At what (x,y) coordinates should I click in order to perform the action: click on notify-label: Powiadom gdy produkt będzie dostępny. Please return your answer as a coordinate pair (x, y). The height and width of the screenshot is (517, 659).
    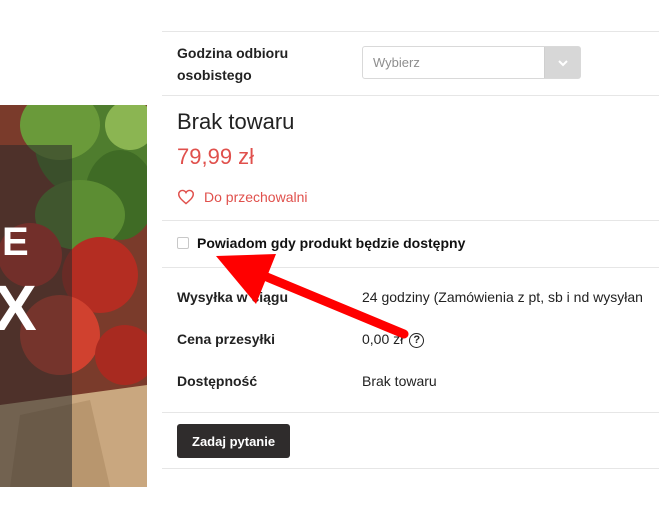
    Looking at the image, I should click on (331, 243).